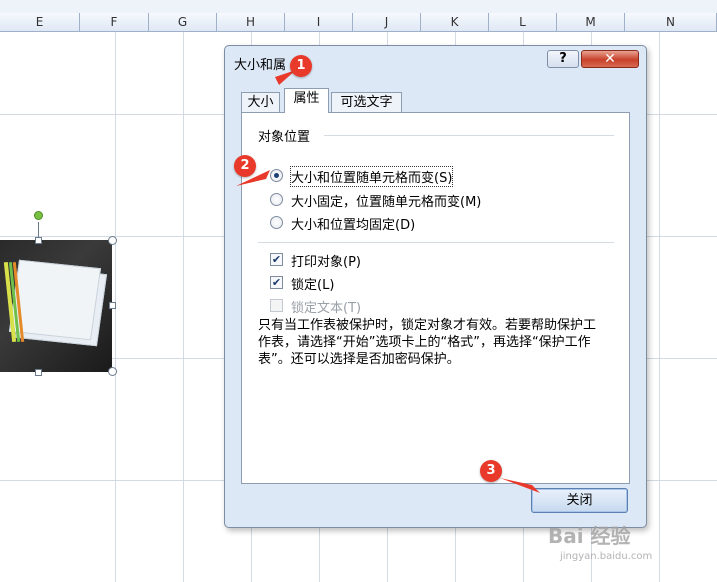 This screenshot has width=717, height=582. What do you see at coordinates (491, 471) in the screenshot?
I see `annotation-badge-3: 3` at bounding box center [491, 471].